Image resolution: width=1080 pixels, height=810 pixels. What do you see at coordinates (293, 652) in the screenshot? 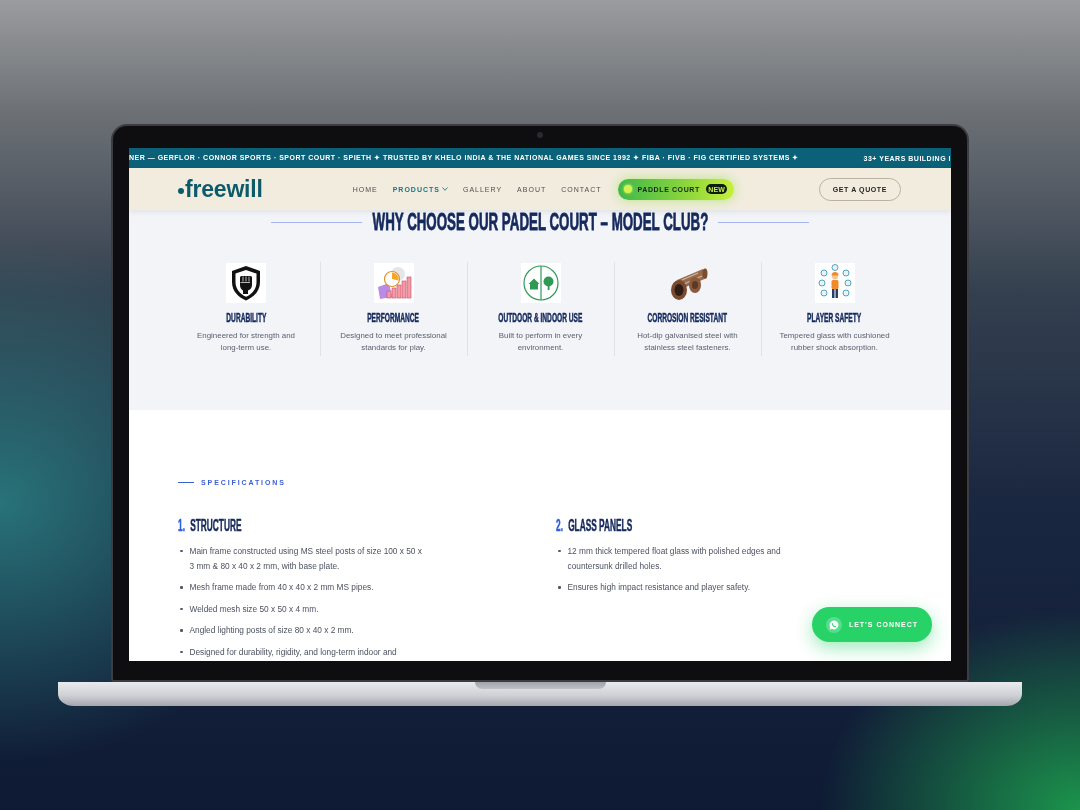
I see `spec-item-text: Designed for durability, rigidity, and long-term indoor and` at bounding box center [293, 652].